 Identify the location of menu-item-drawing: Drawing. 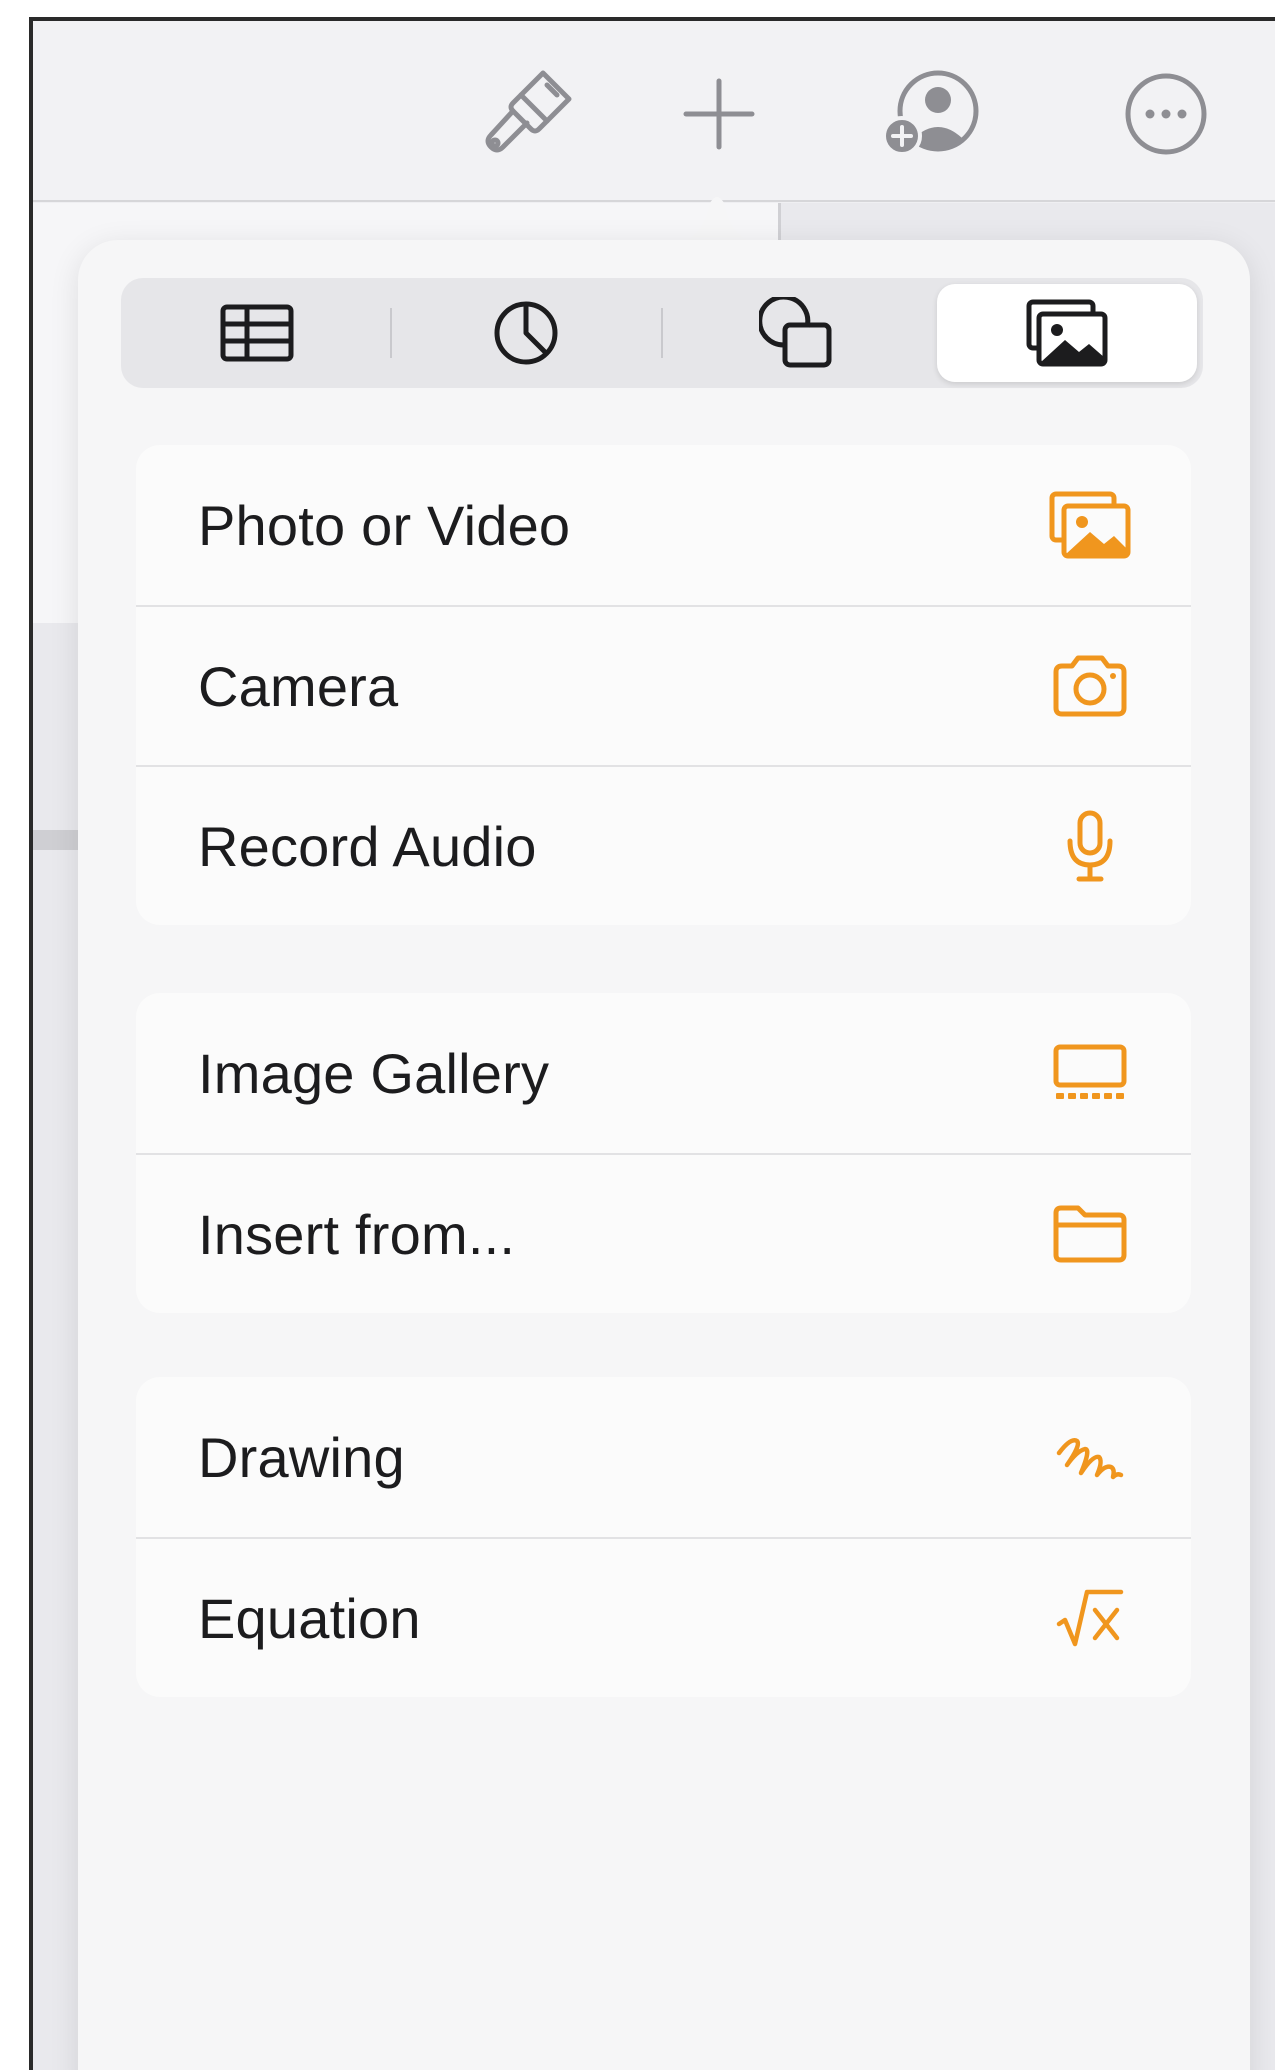
(663, 1457).